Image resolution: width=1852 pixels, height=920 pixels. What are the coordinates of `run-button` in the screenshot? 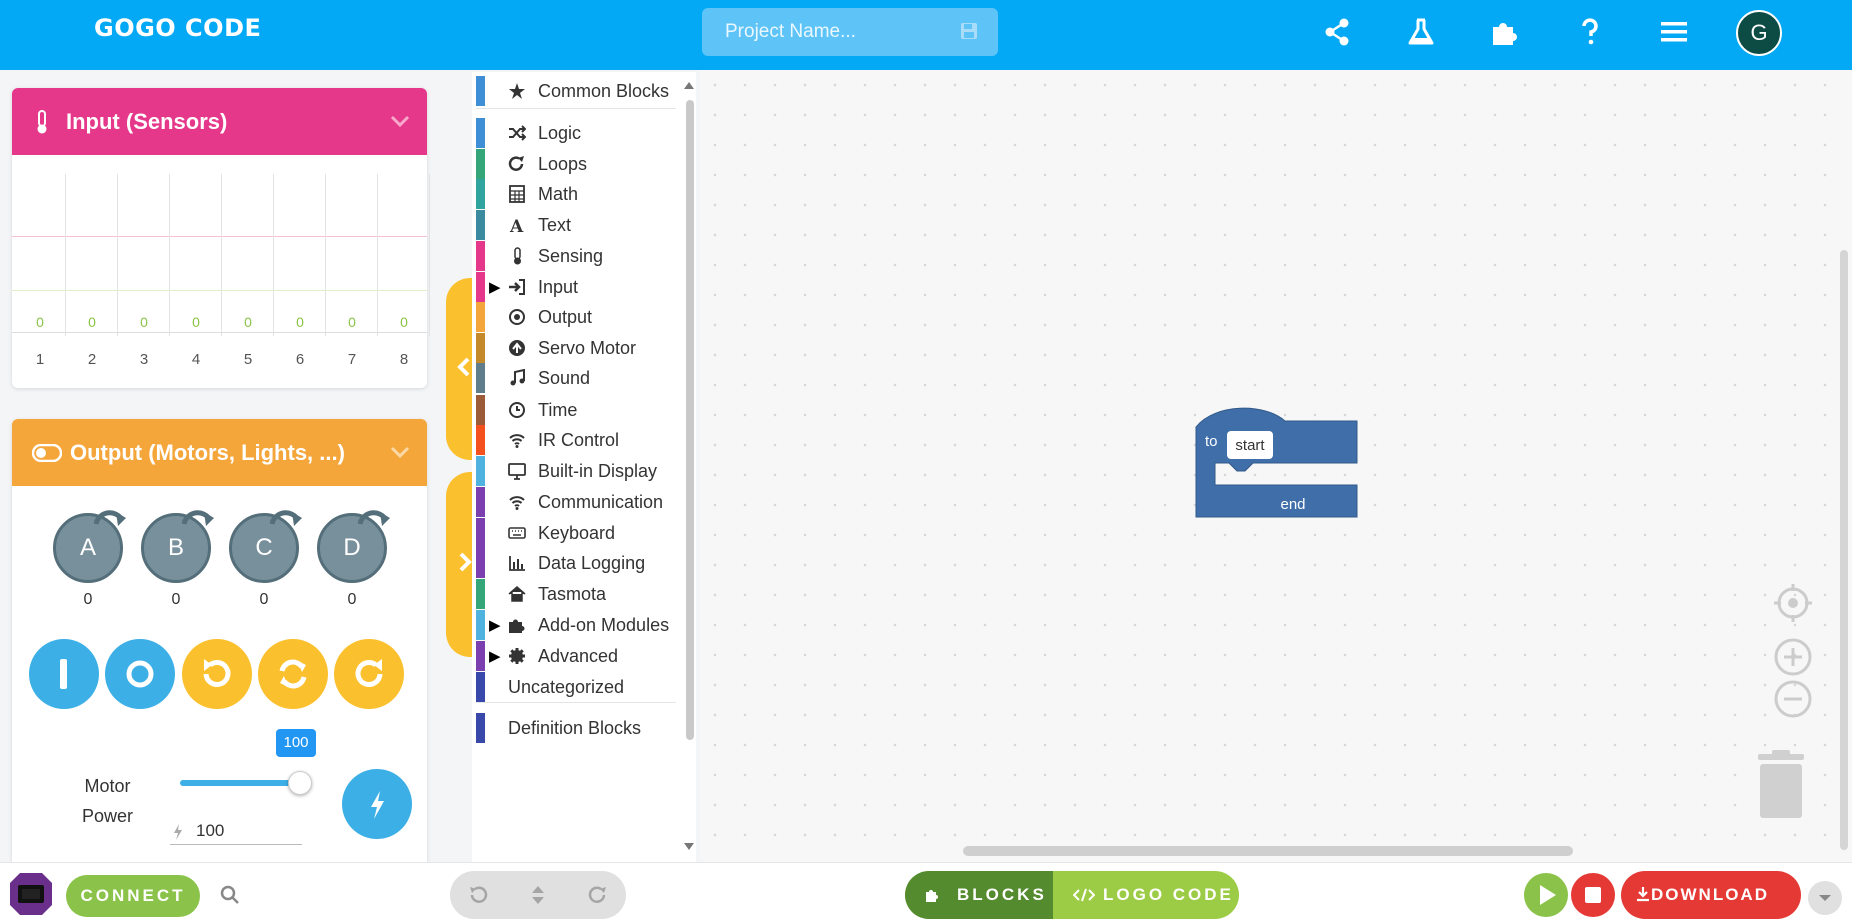 It's located at (1546, 895).